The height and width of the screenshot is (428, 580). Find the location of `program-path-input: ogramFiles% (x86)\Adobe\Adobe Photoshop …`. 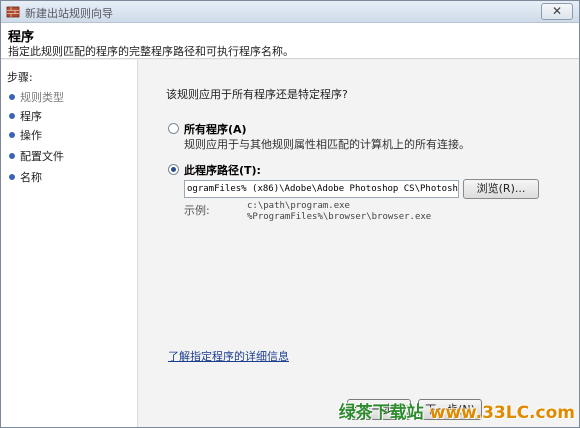

program-path-input: ogramFiles% (x86)\Adobe\Adobe Photoshop … is located at coordinates (321, 189).